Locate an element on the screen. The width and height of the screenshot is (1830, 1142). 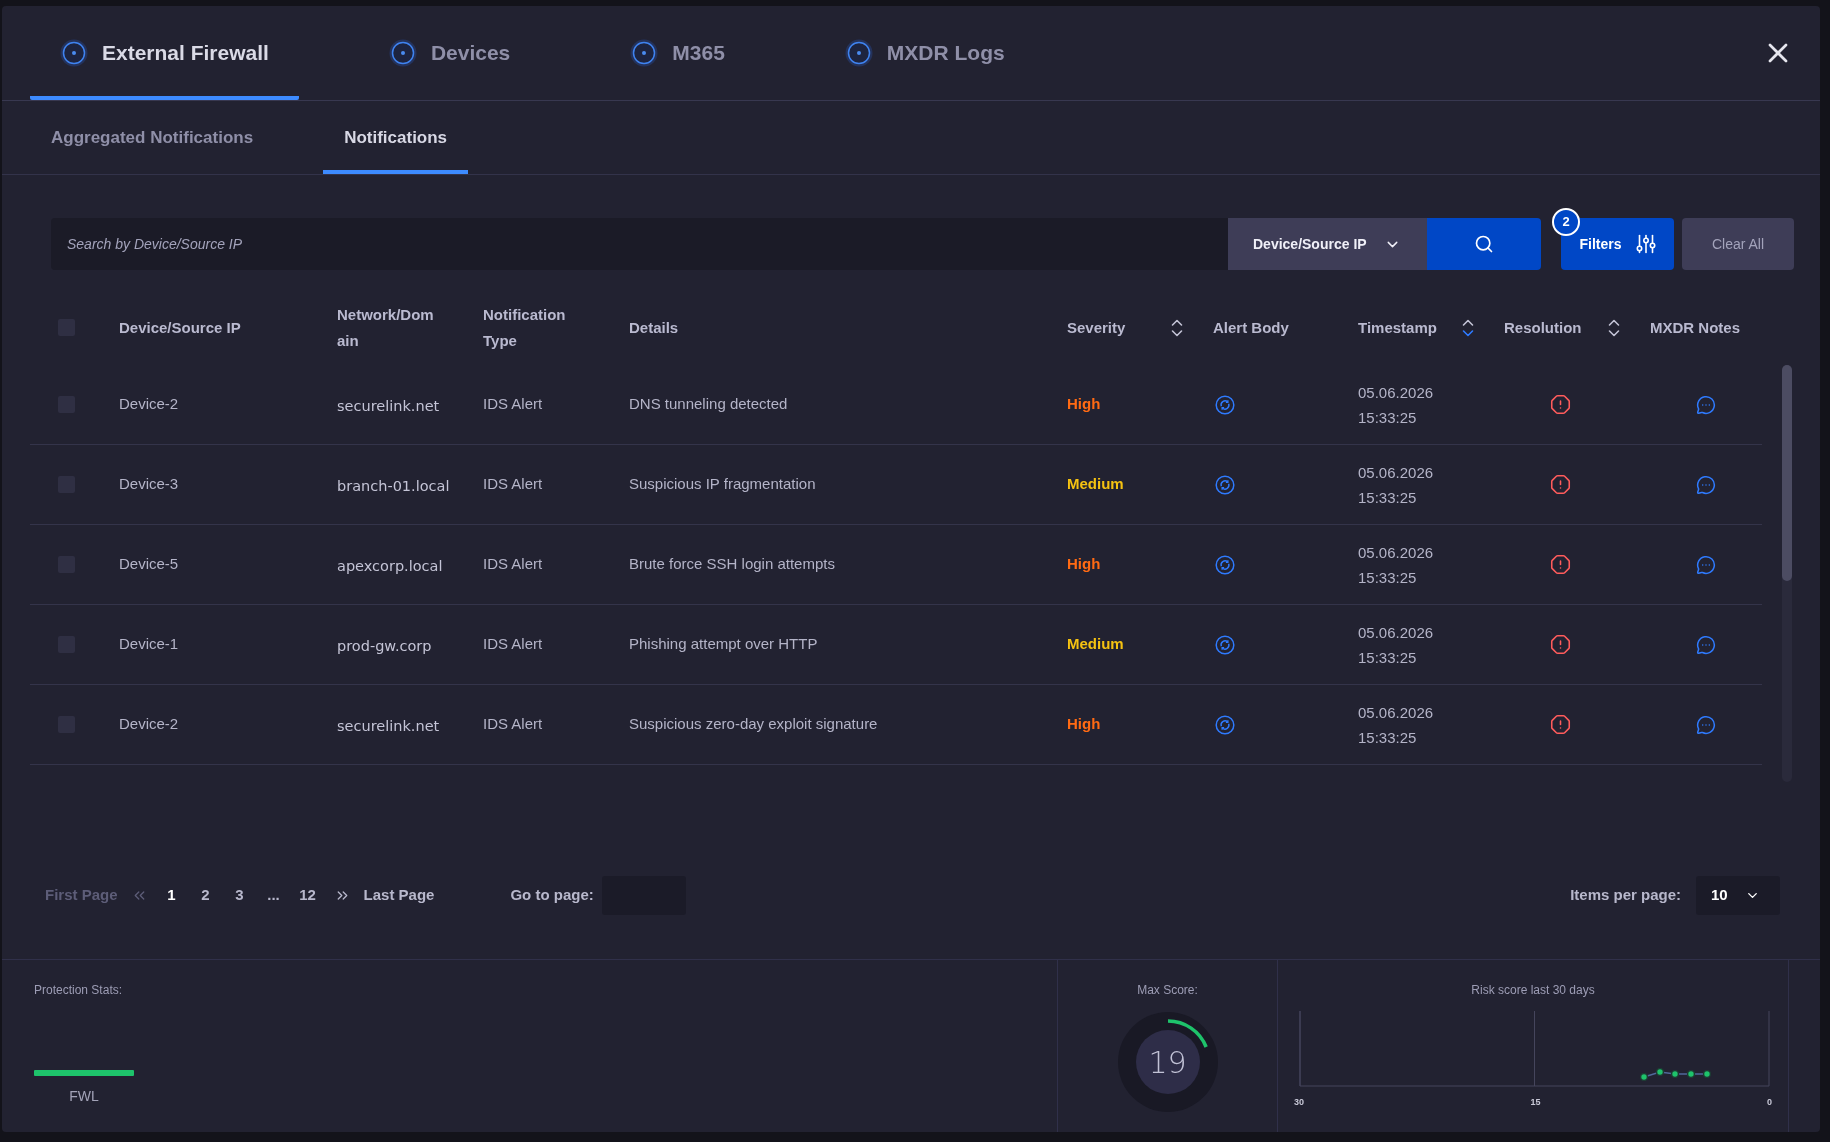
domain-text: branch-01.local is located at coordinates (393, 486).